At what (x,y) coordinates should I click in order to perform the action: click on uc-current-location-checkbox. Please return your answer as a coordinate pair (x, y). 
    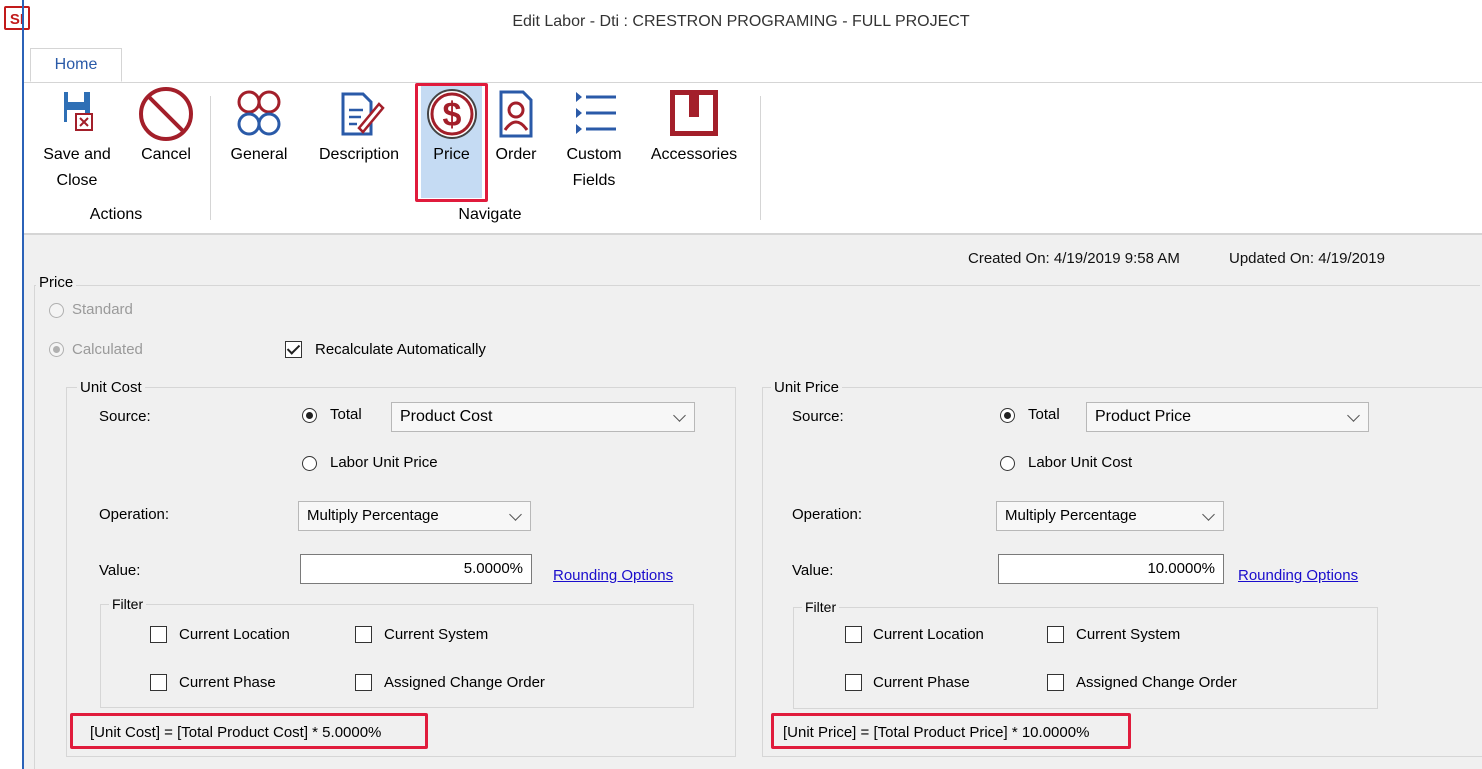
    Looking at the image, I should click on (158, 634).